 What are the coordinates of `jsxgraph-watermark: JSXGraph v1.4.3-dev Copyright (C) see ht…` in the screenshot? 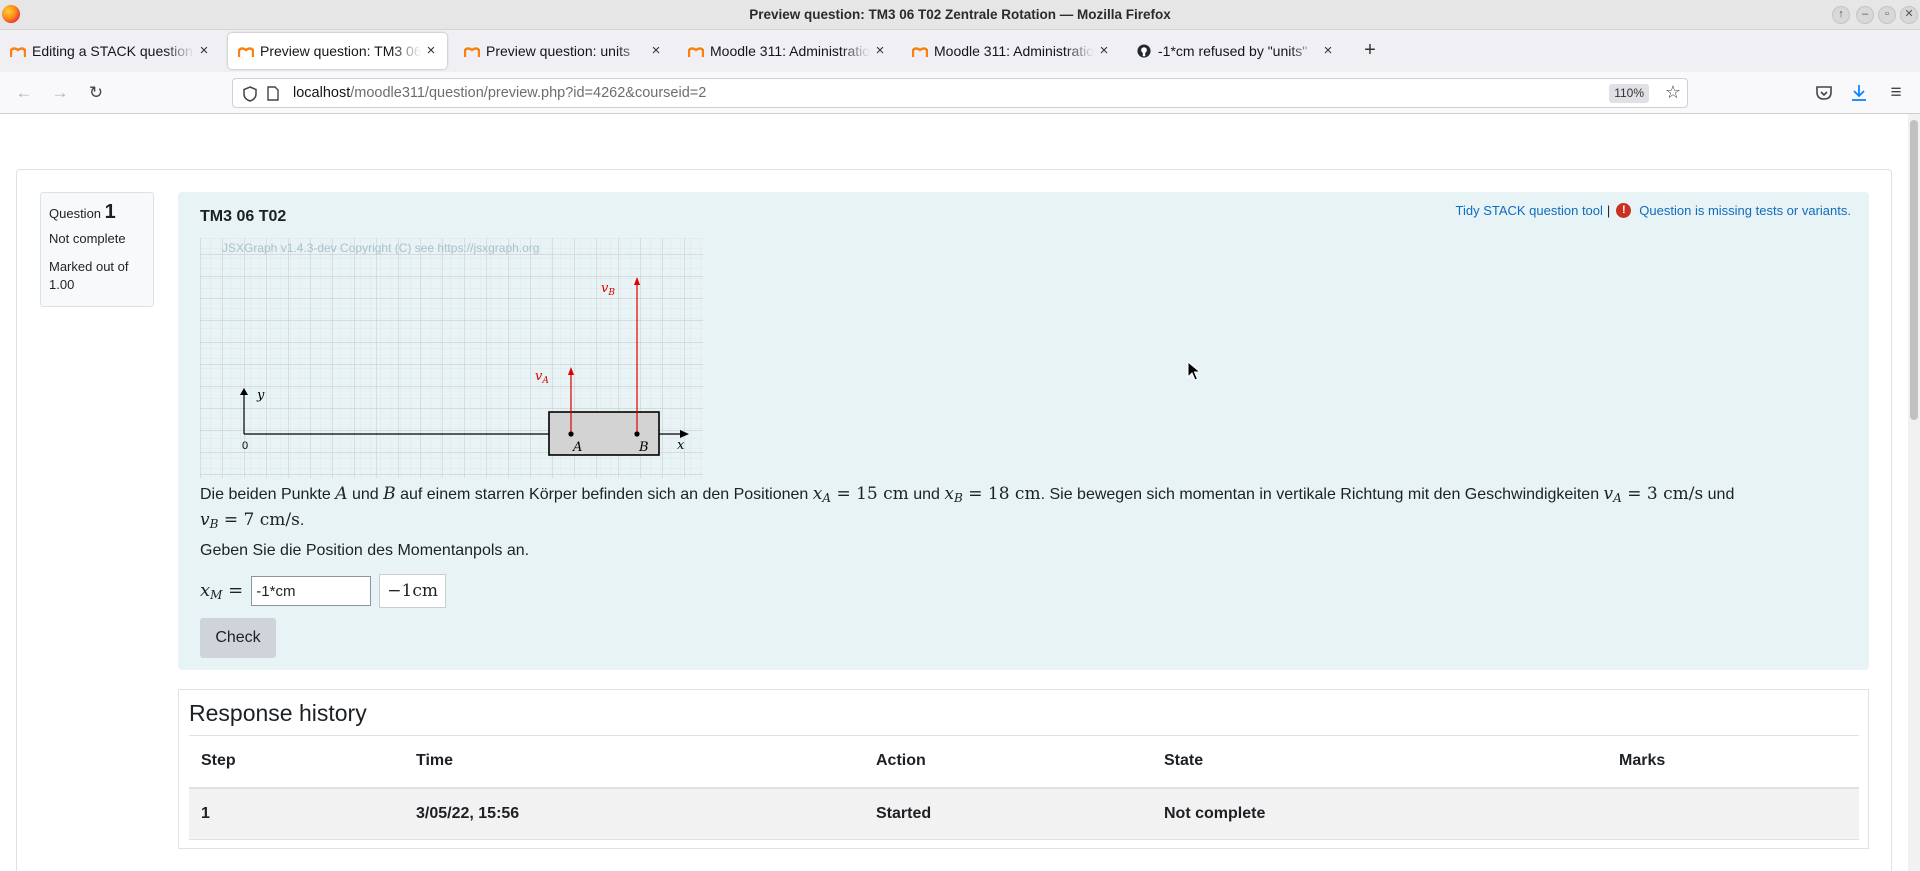 It's located at (380, 248).